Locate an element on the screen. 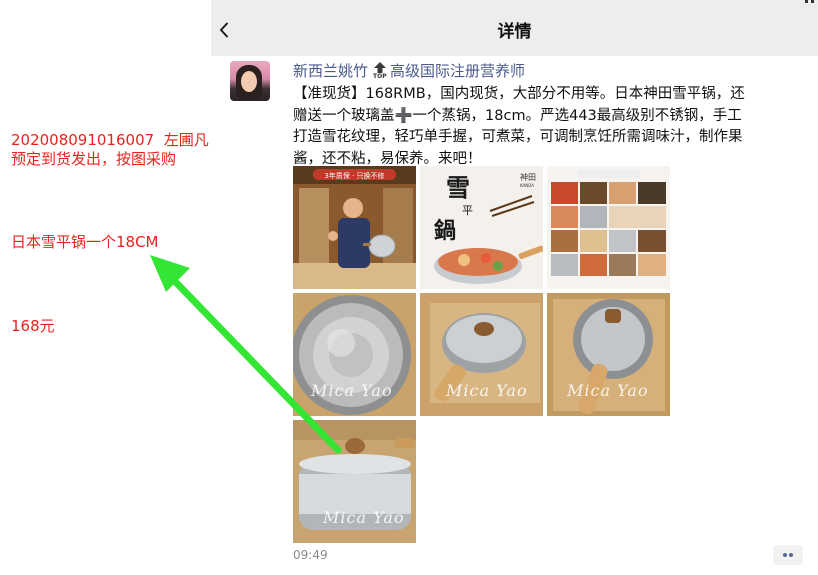 This screenshot has height=575, width=818. svg-text: 平 is located at coordinates (467, 210).